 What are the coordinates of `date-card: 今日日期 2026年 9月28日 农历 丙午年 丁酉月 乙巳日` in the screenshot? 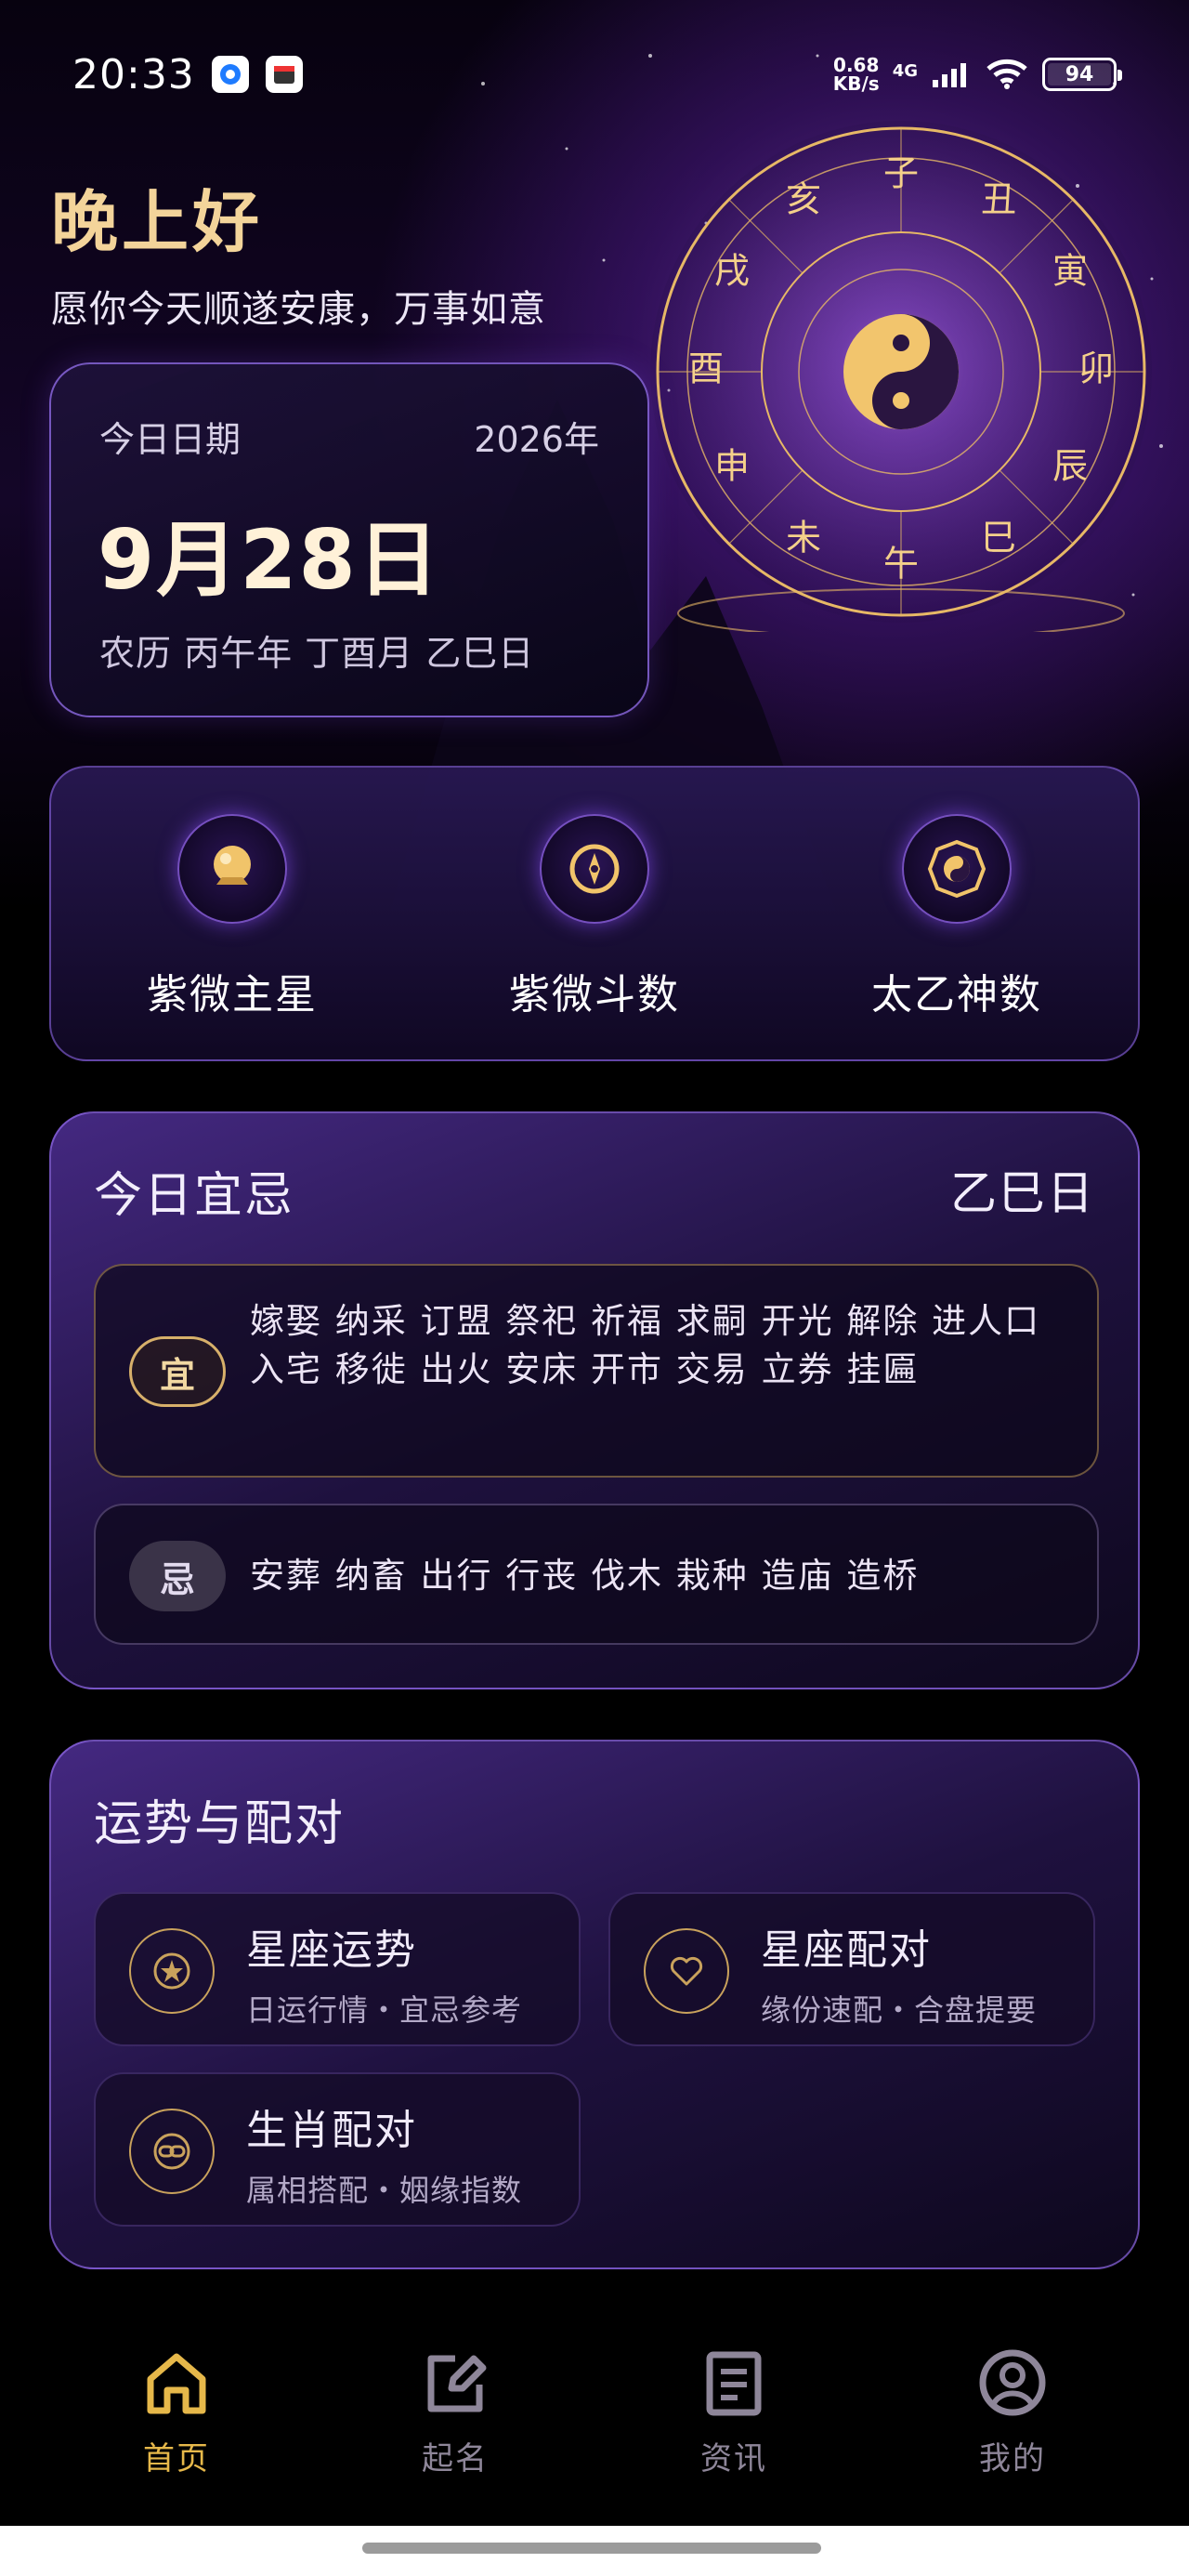 It's located at (349, 539).